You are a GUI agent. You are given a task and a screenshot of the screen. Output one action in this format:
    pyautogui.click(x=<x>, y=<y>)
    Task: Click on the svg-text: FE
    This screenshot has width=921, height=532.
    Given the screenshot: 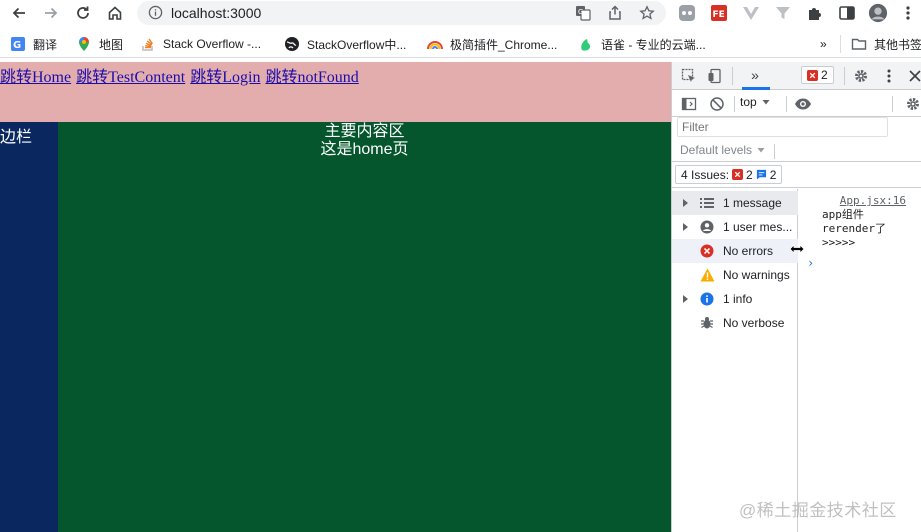 What is the action you would take?
    pyautogui.click(x=719, y=15)
    